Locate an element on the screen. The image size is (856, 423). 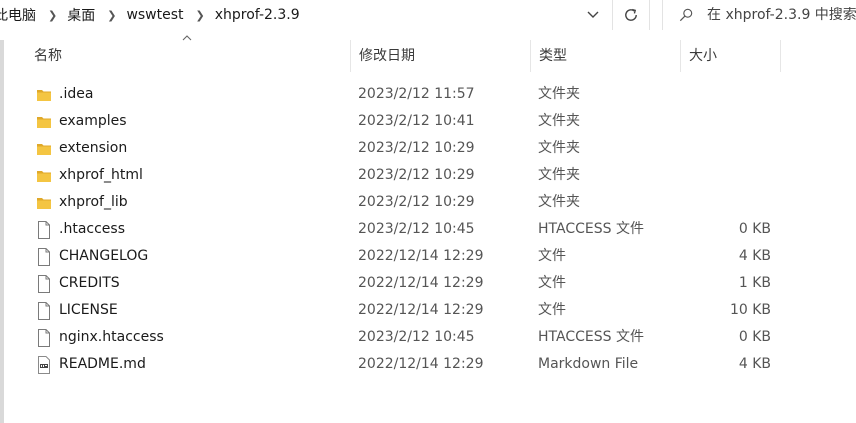
column-header-date: 修改日期 is located at coordinates (441, 56).